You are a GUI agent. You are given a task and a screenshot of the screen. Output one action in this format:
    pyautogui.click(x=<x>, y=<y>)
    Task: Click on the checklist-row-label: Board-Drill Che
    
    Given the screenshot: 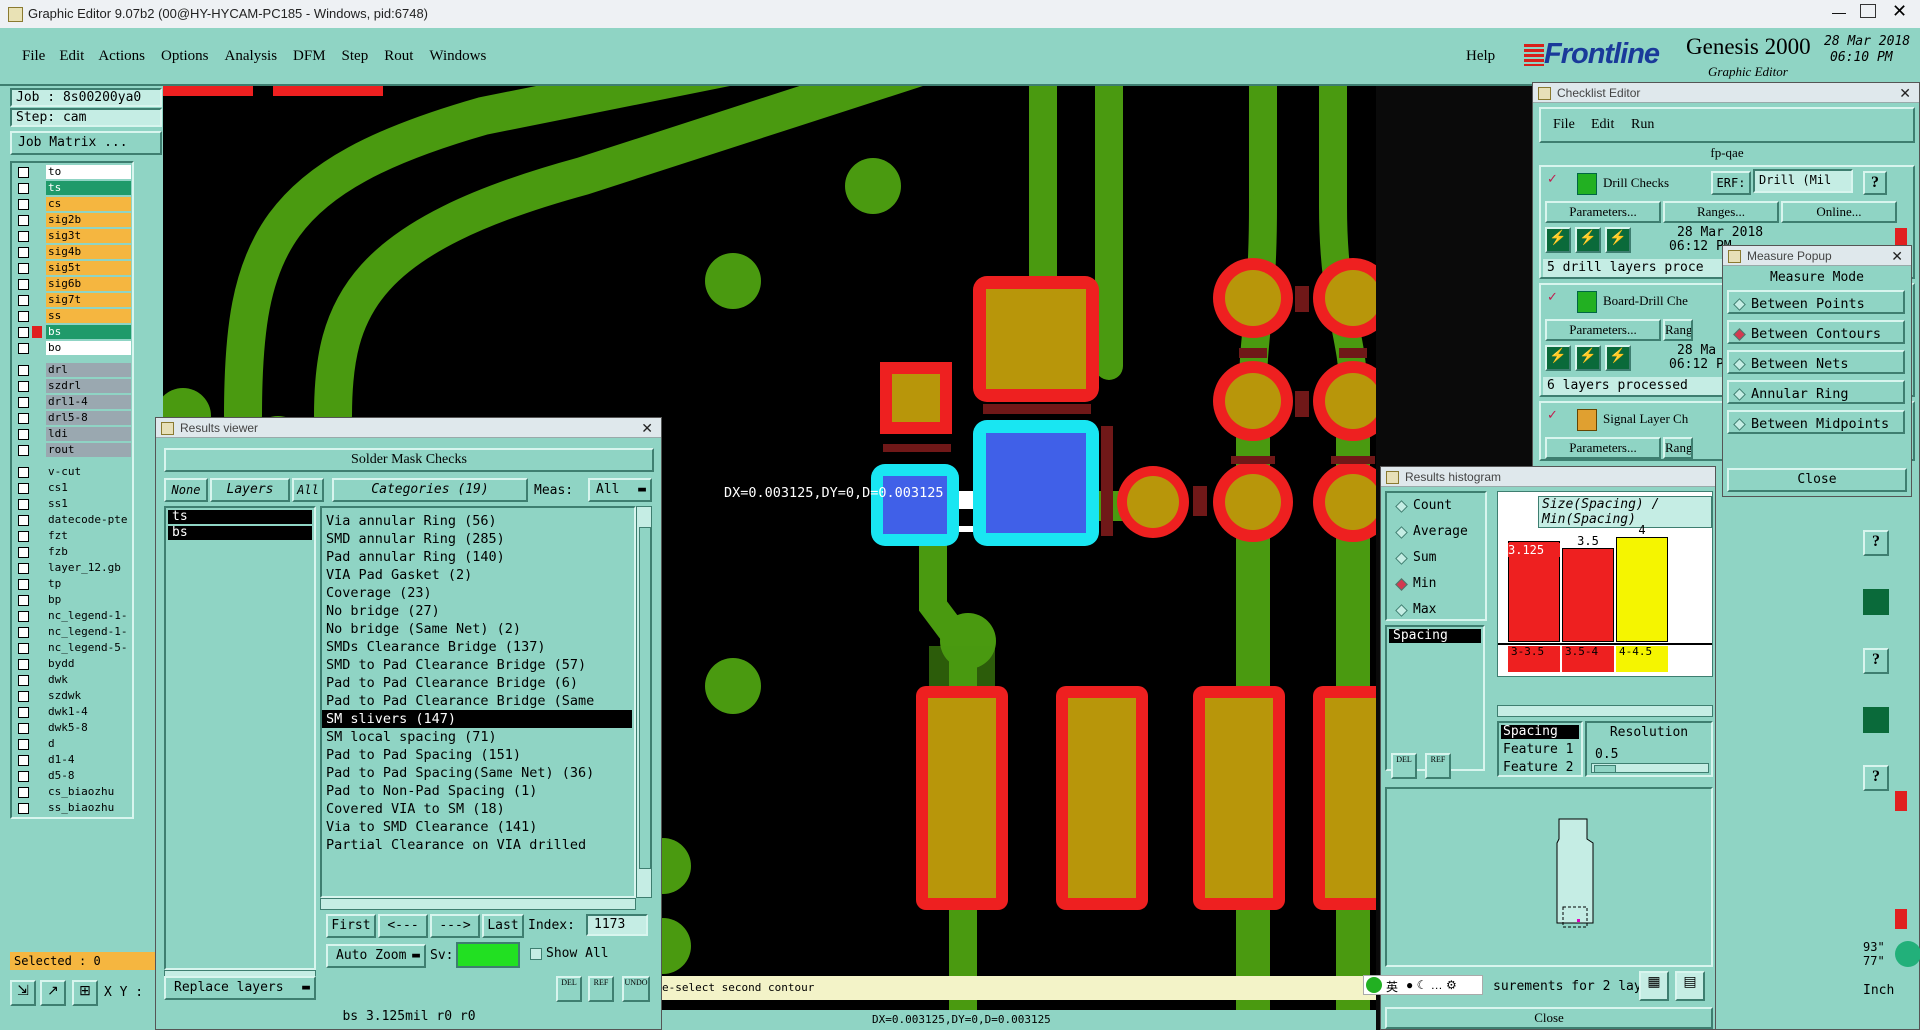 What is the action you would take?
    pyautogui.click(x=1645, y=301)
    